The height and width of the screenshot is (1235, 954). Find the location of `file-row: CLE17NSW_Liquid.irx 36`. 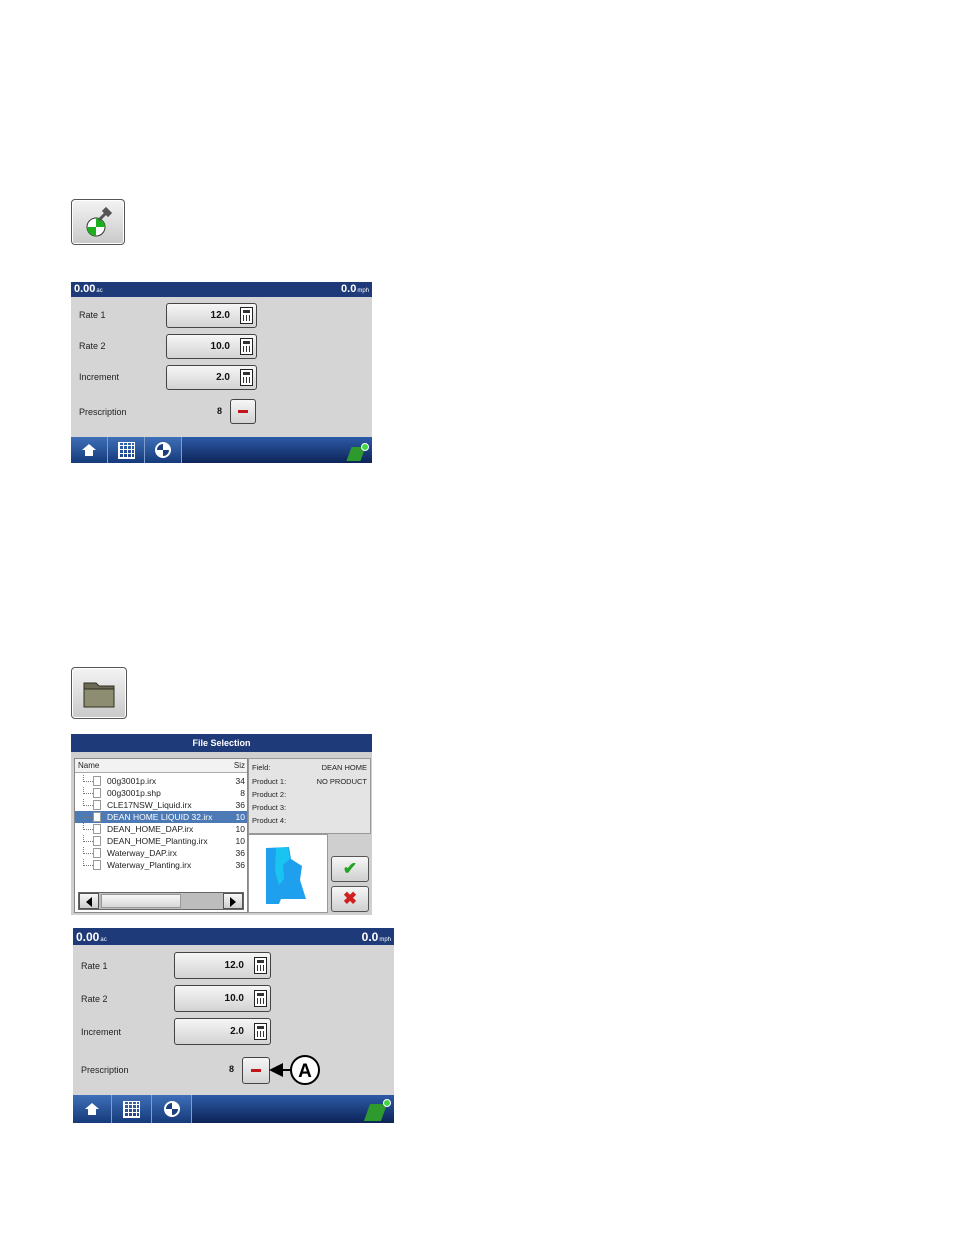

file-row: CLE17NSW_Liquid.irx 36 is located at coordinates (161, 805).